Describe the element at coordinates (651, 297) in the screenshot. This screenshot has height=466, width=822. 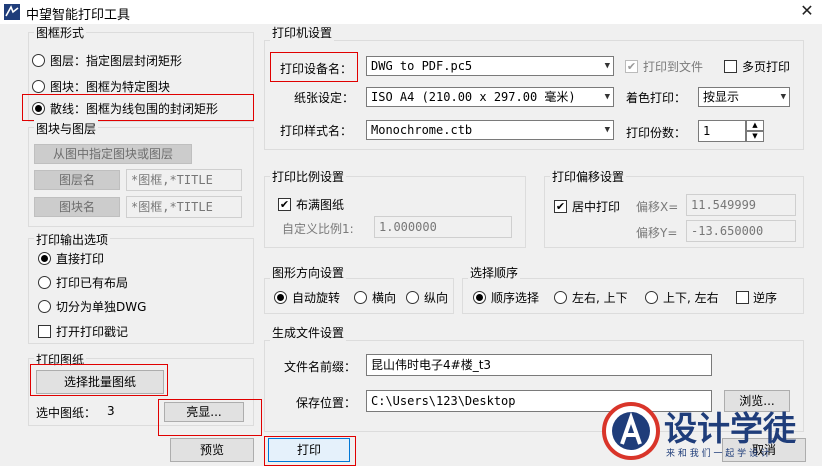
I see `up-down-radio` at that location.